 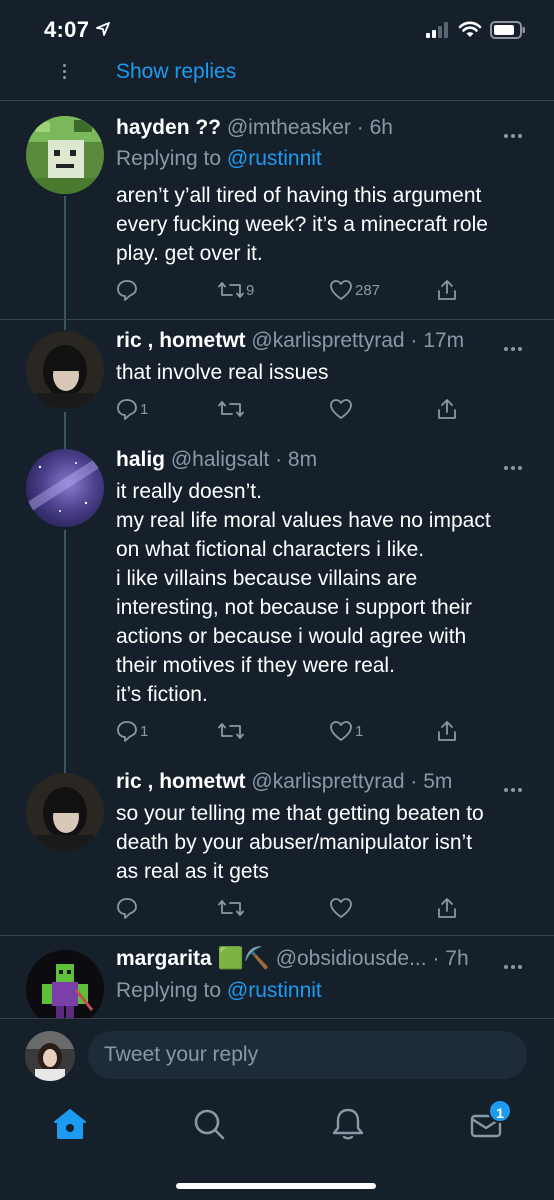 I want to click on replying-prefix: Replying to, so click(x=169, y=990).